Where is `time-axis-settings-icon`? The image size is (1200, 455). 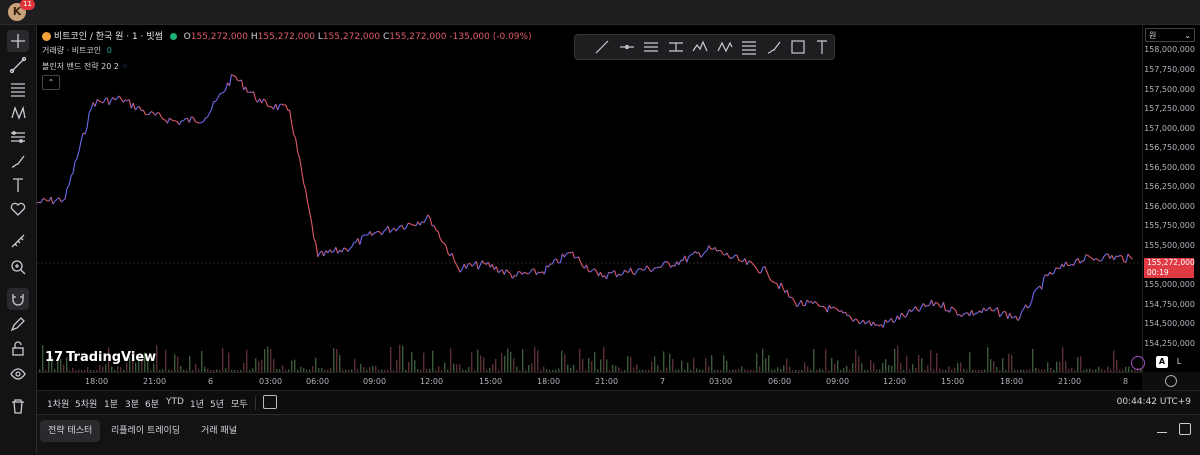
time-axis-settings-icon is located at coordinates (1171, 381).